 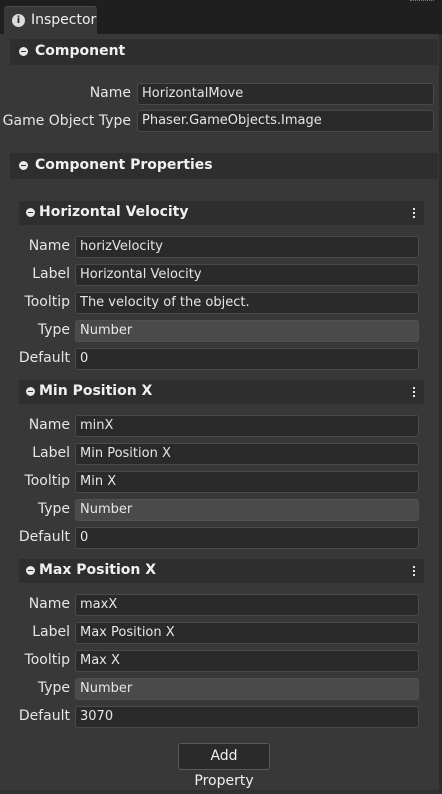 I want to click on section-component-properties-title: Component Properties, so click(x=124, y=165).